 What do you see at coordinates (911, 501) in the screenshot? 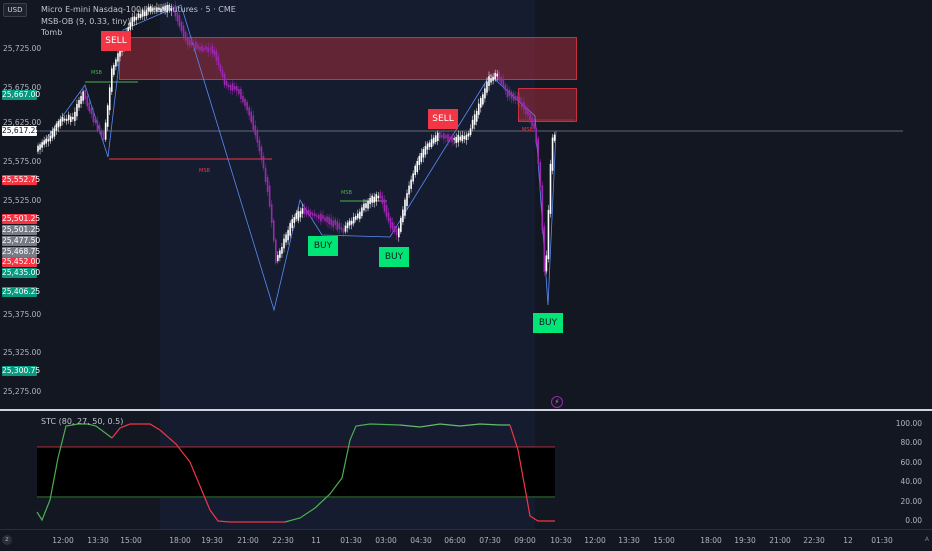
I see `osc-axis-label: 20.00` at bounding box center [911, 501].